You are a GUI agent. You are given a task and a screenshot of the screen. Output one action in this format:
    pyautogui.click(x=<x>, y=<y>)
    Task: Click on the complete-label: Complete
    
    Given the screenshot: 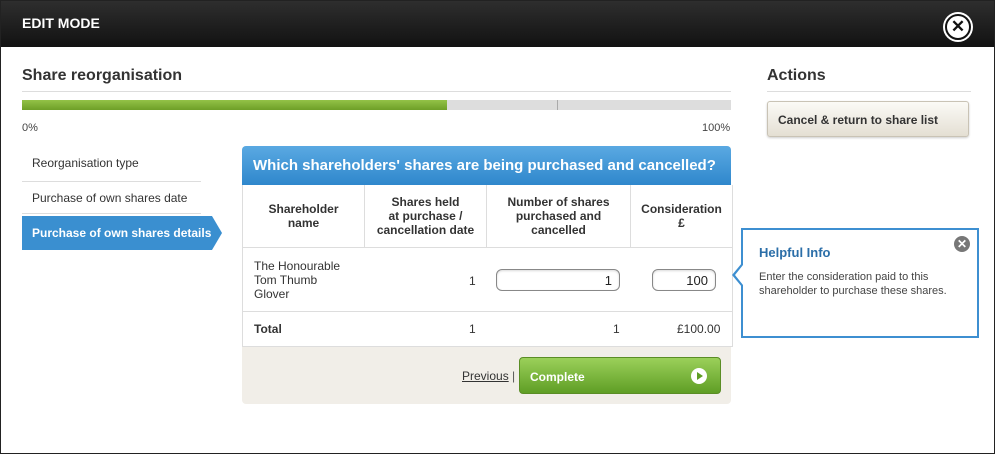 What is the action you would take?
    pyautogui.click(x=557, y=377)
    